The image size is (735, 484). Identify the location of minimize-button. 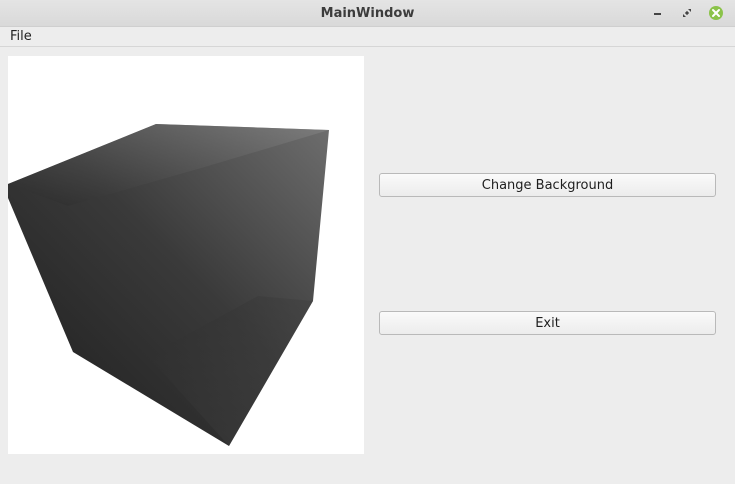
(658, 13).